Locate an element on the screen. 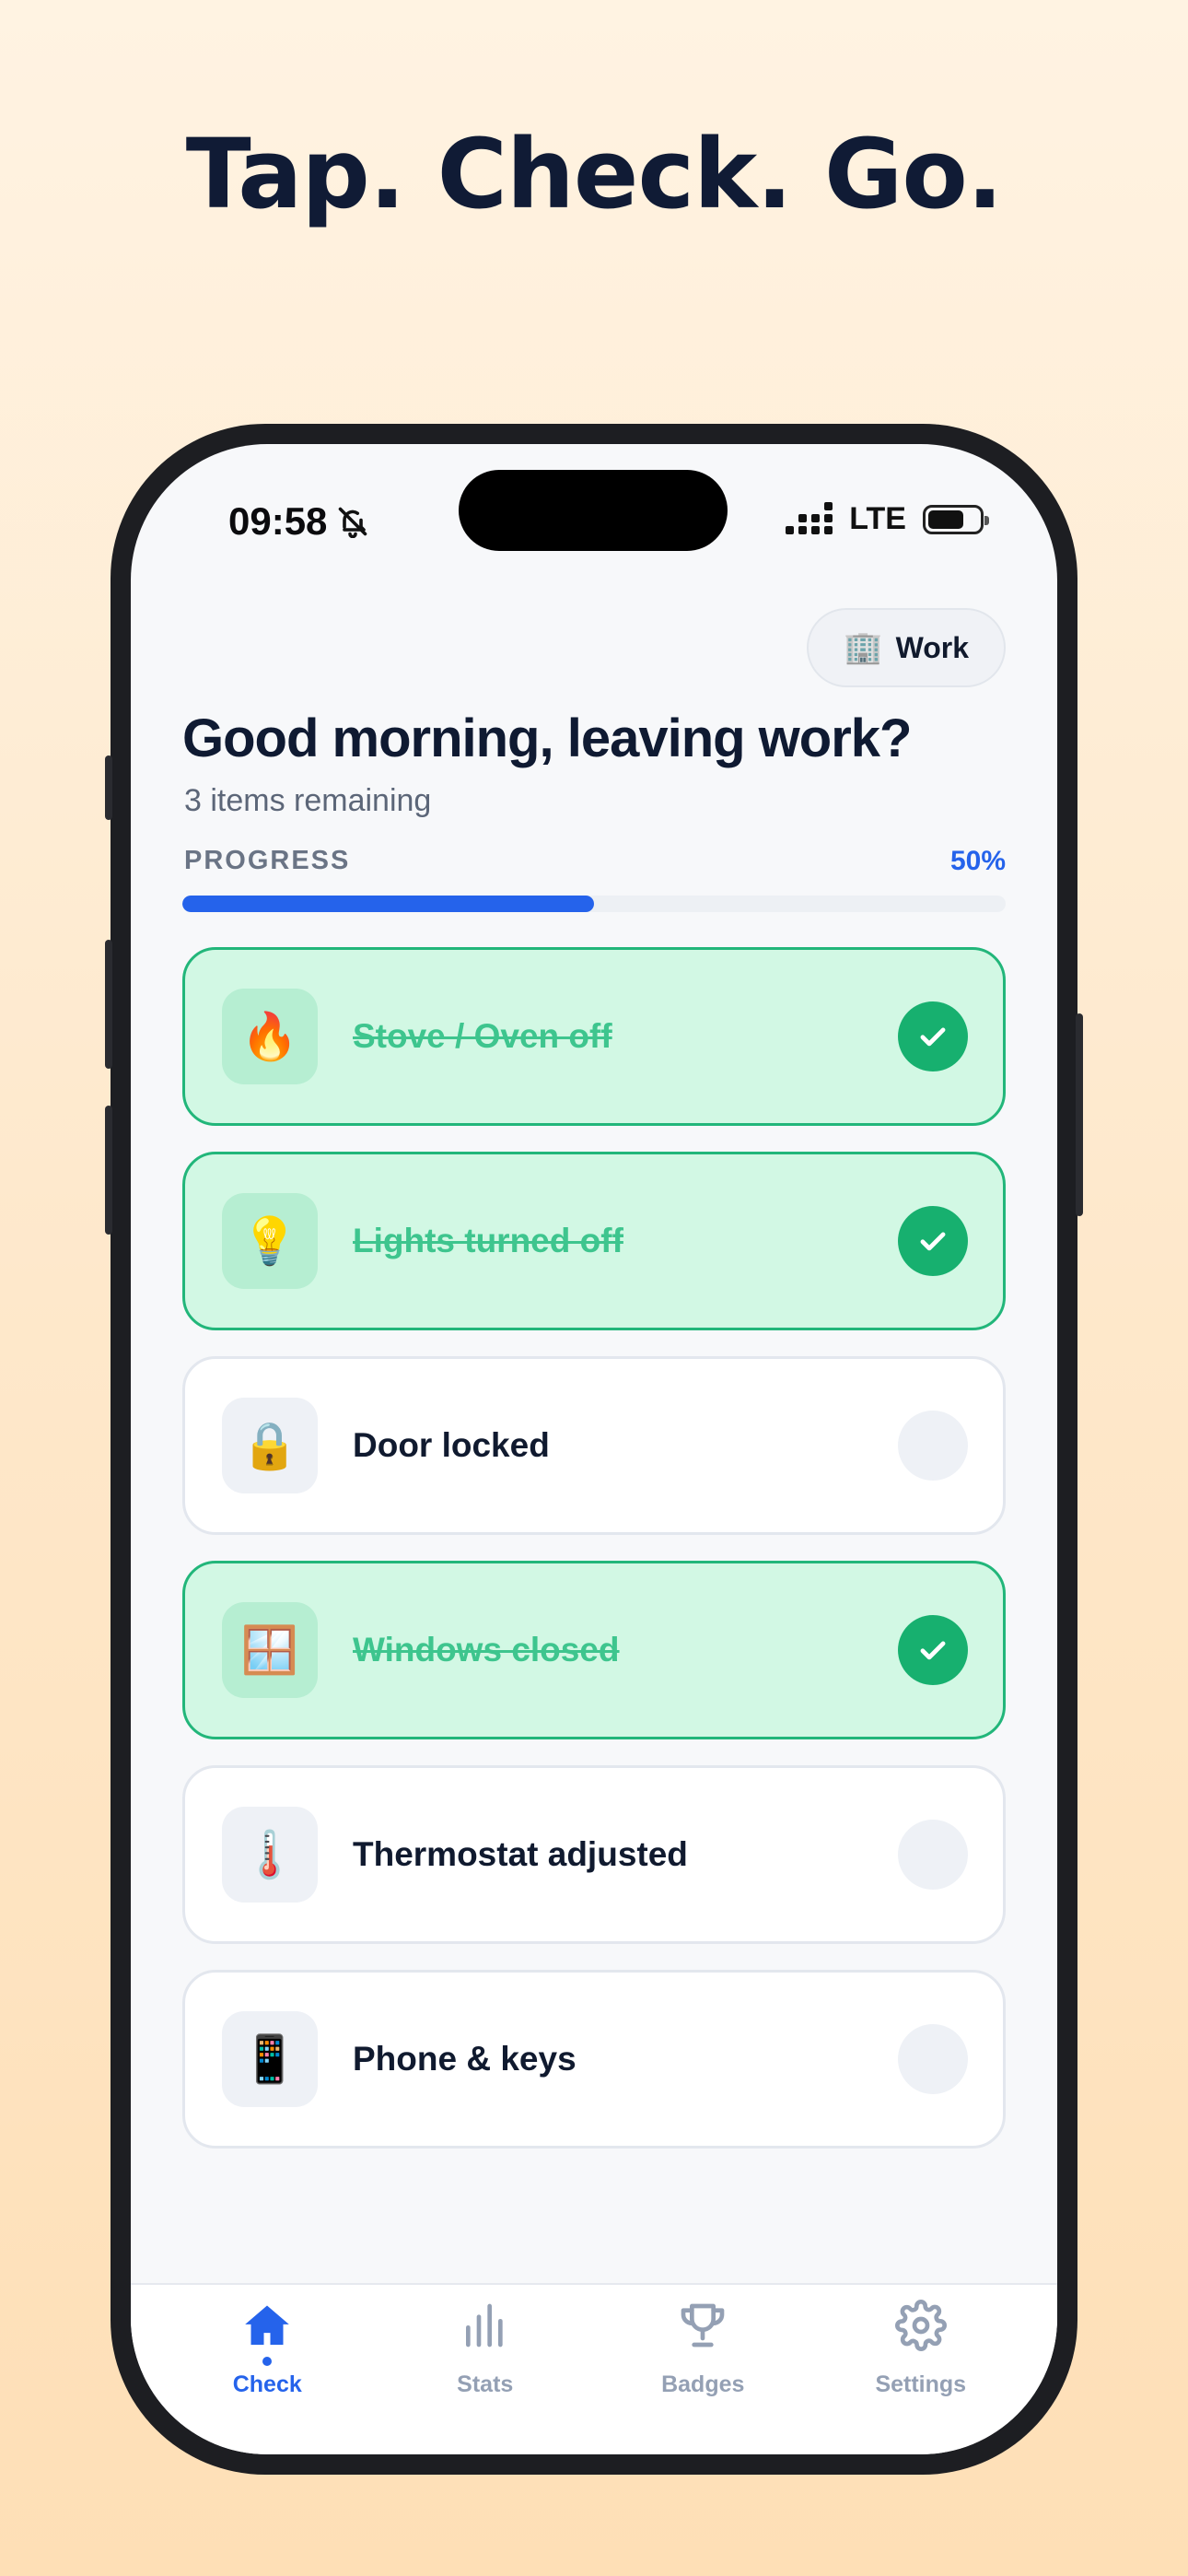  bar-chart-icon is located at coordinates (485, 2325).